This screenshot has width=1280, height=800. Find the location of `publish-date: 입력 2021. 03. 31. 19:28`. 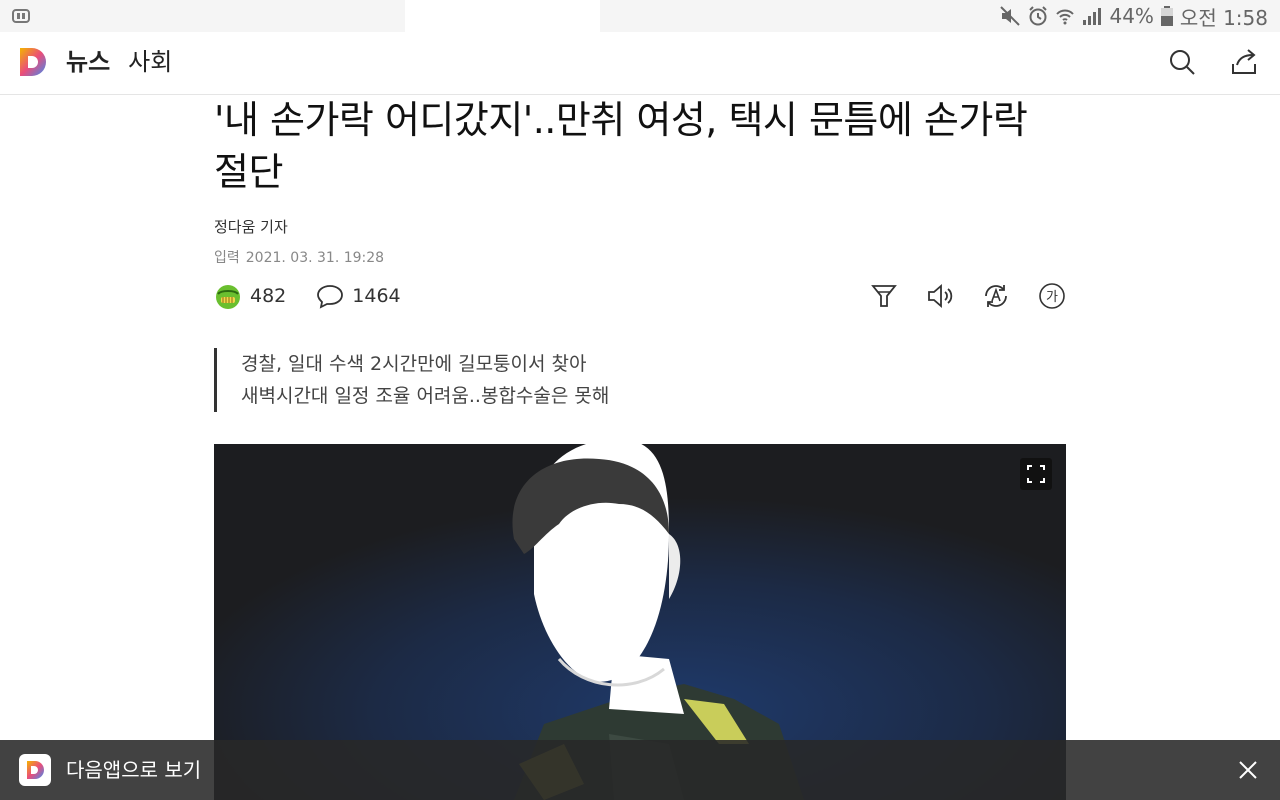

publish-date: 입력 2021. 03. 31. 19:28 is located at coordinates (640, 257).